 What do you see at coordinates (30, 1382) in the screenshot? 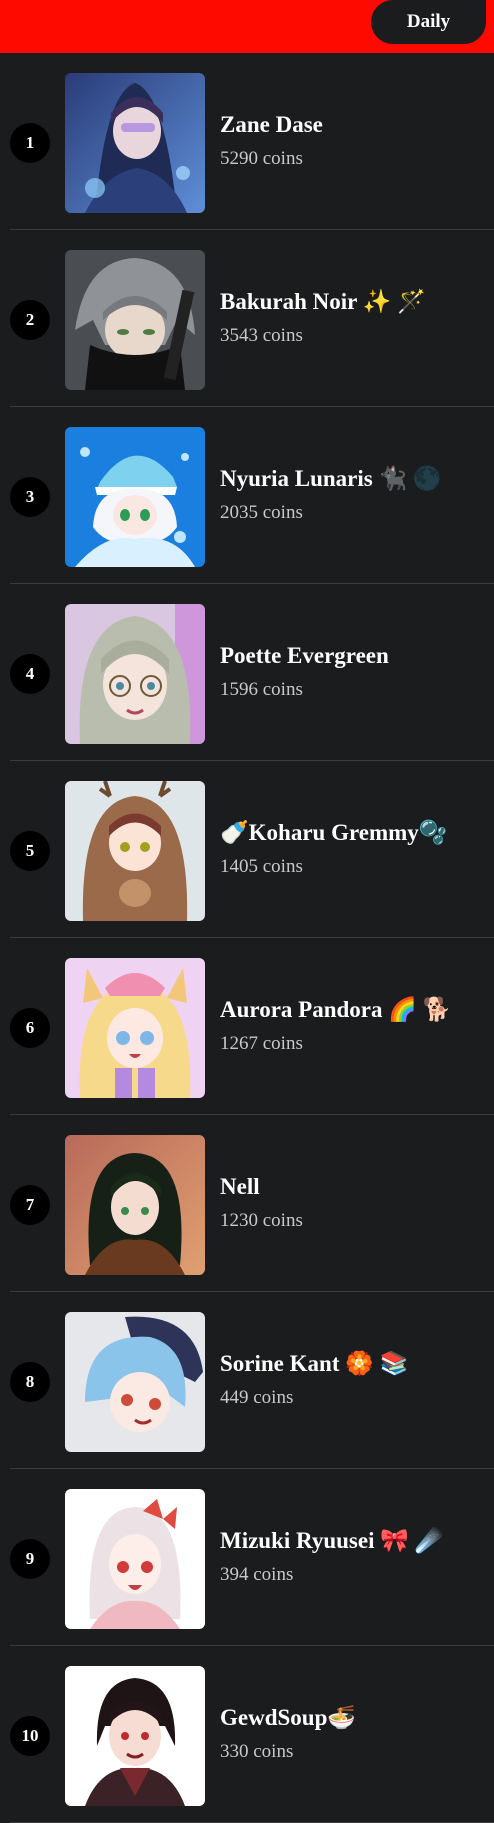
I see `rank-badge: 8` at bounding box center [30, 1382].